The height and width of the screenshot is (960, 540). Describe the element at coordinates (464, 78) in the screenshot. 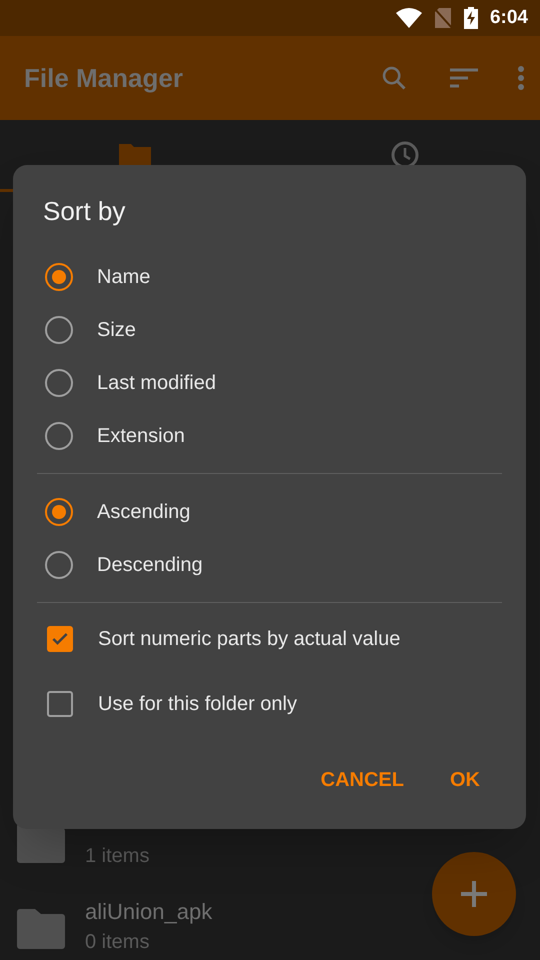

I see `sort-icon` at that location.